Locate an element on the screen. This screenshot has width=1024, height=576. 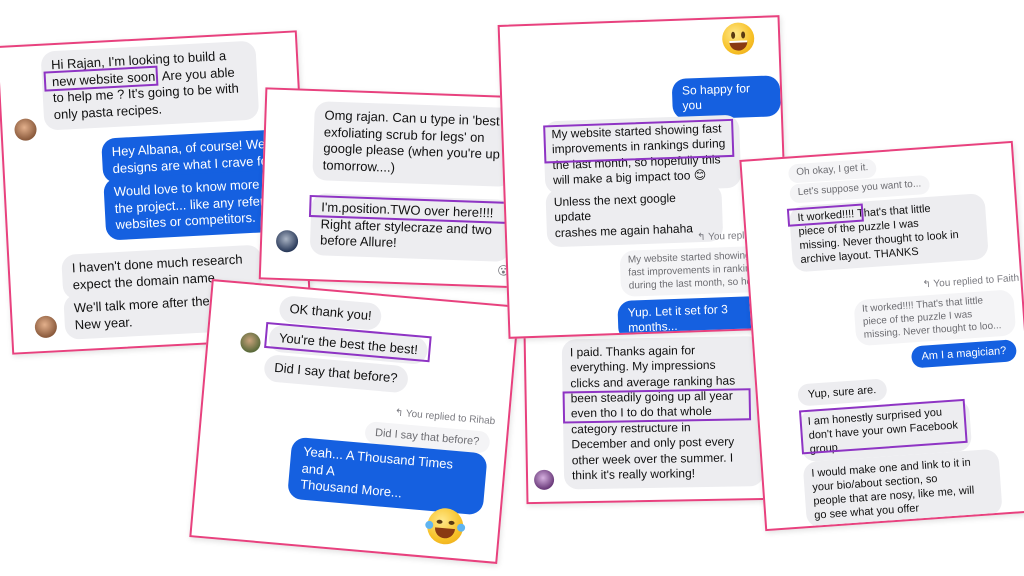
grinning-emoji is located at coordinates (738, 39).